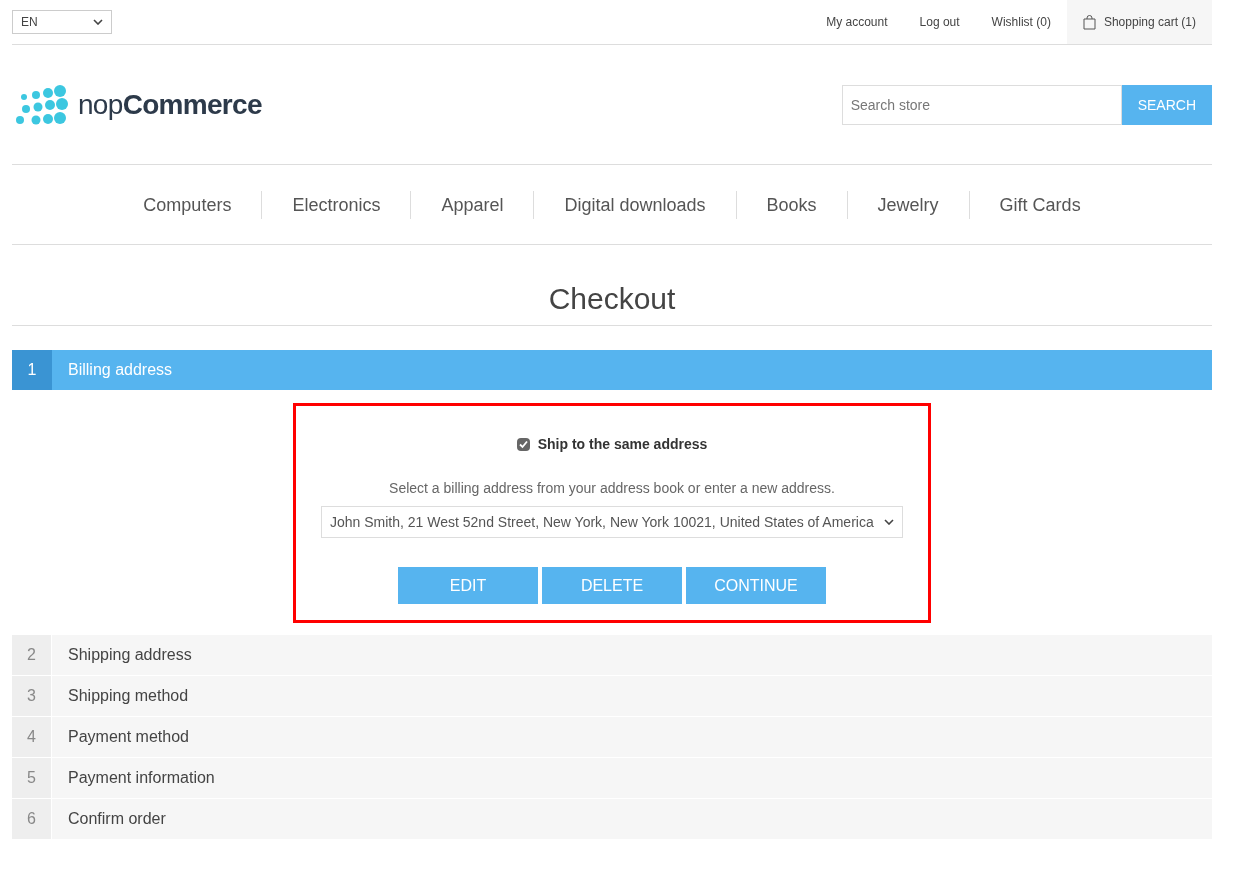 This screenshot has width=1256, height=873. Describe the element at coordinates (907, 204) in the screenshot. I see `category-menu-item: Jewelry` at that location.